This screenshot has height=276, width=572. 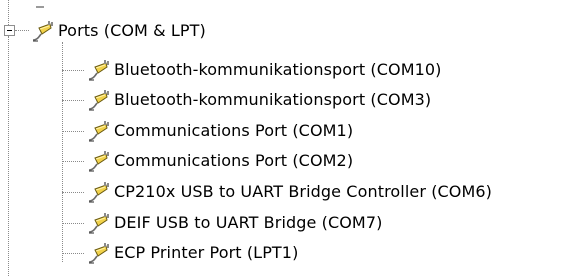 What do you see at coordinates (234, 130) in the screenshot?
I see `device-label: Communications Port (COM1)` at bounding box center [234, 130].